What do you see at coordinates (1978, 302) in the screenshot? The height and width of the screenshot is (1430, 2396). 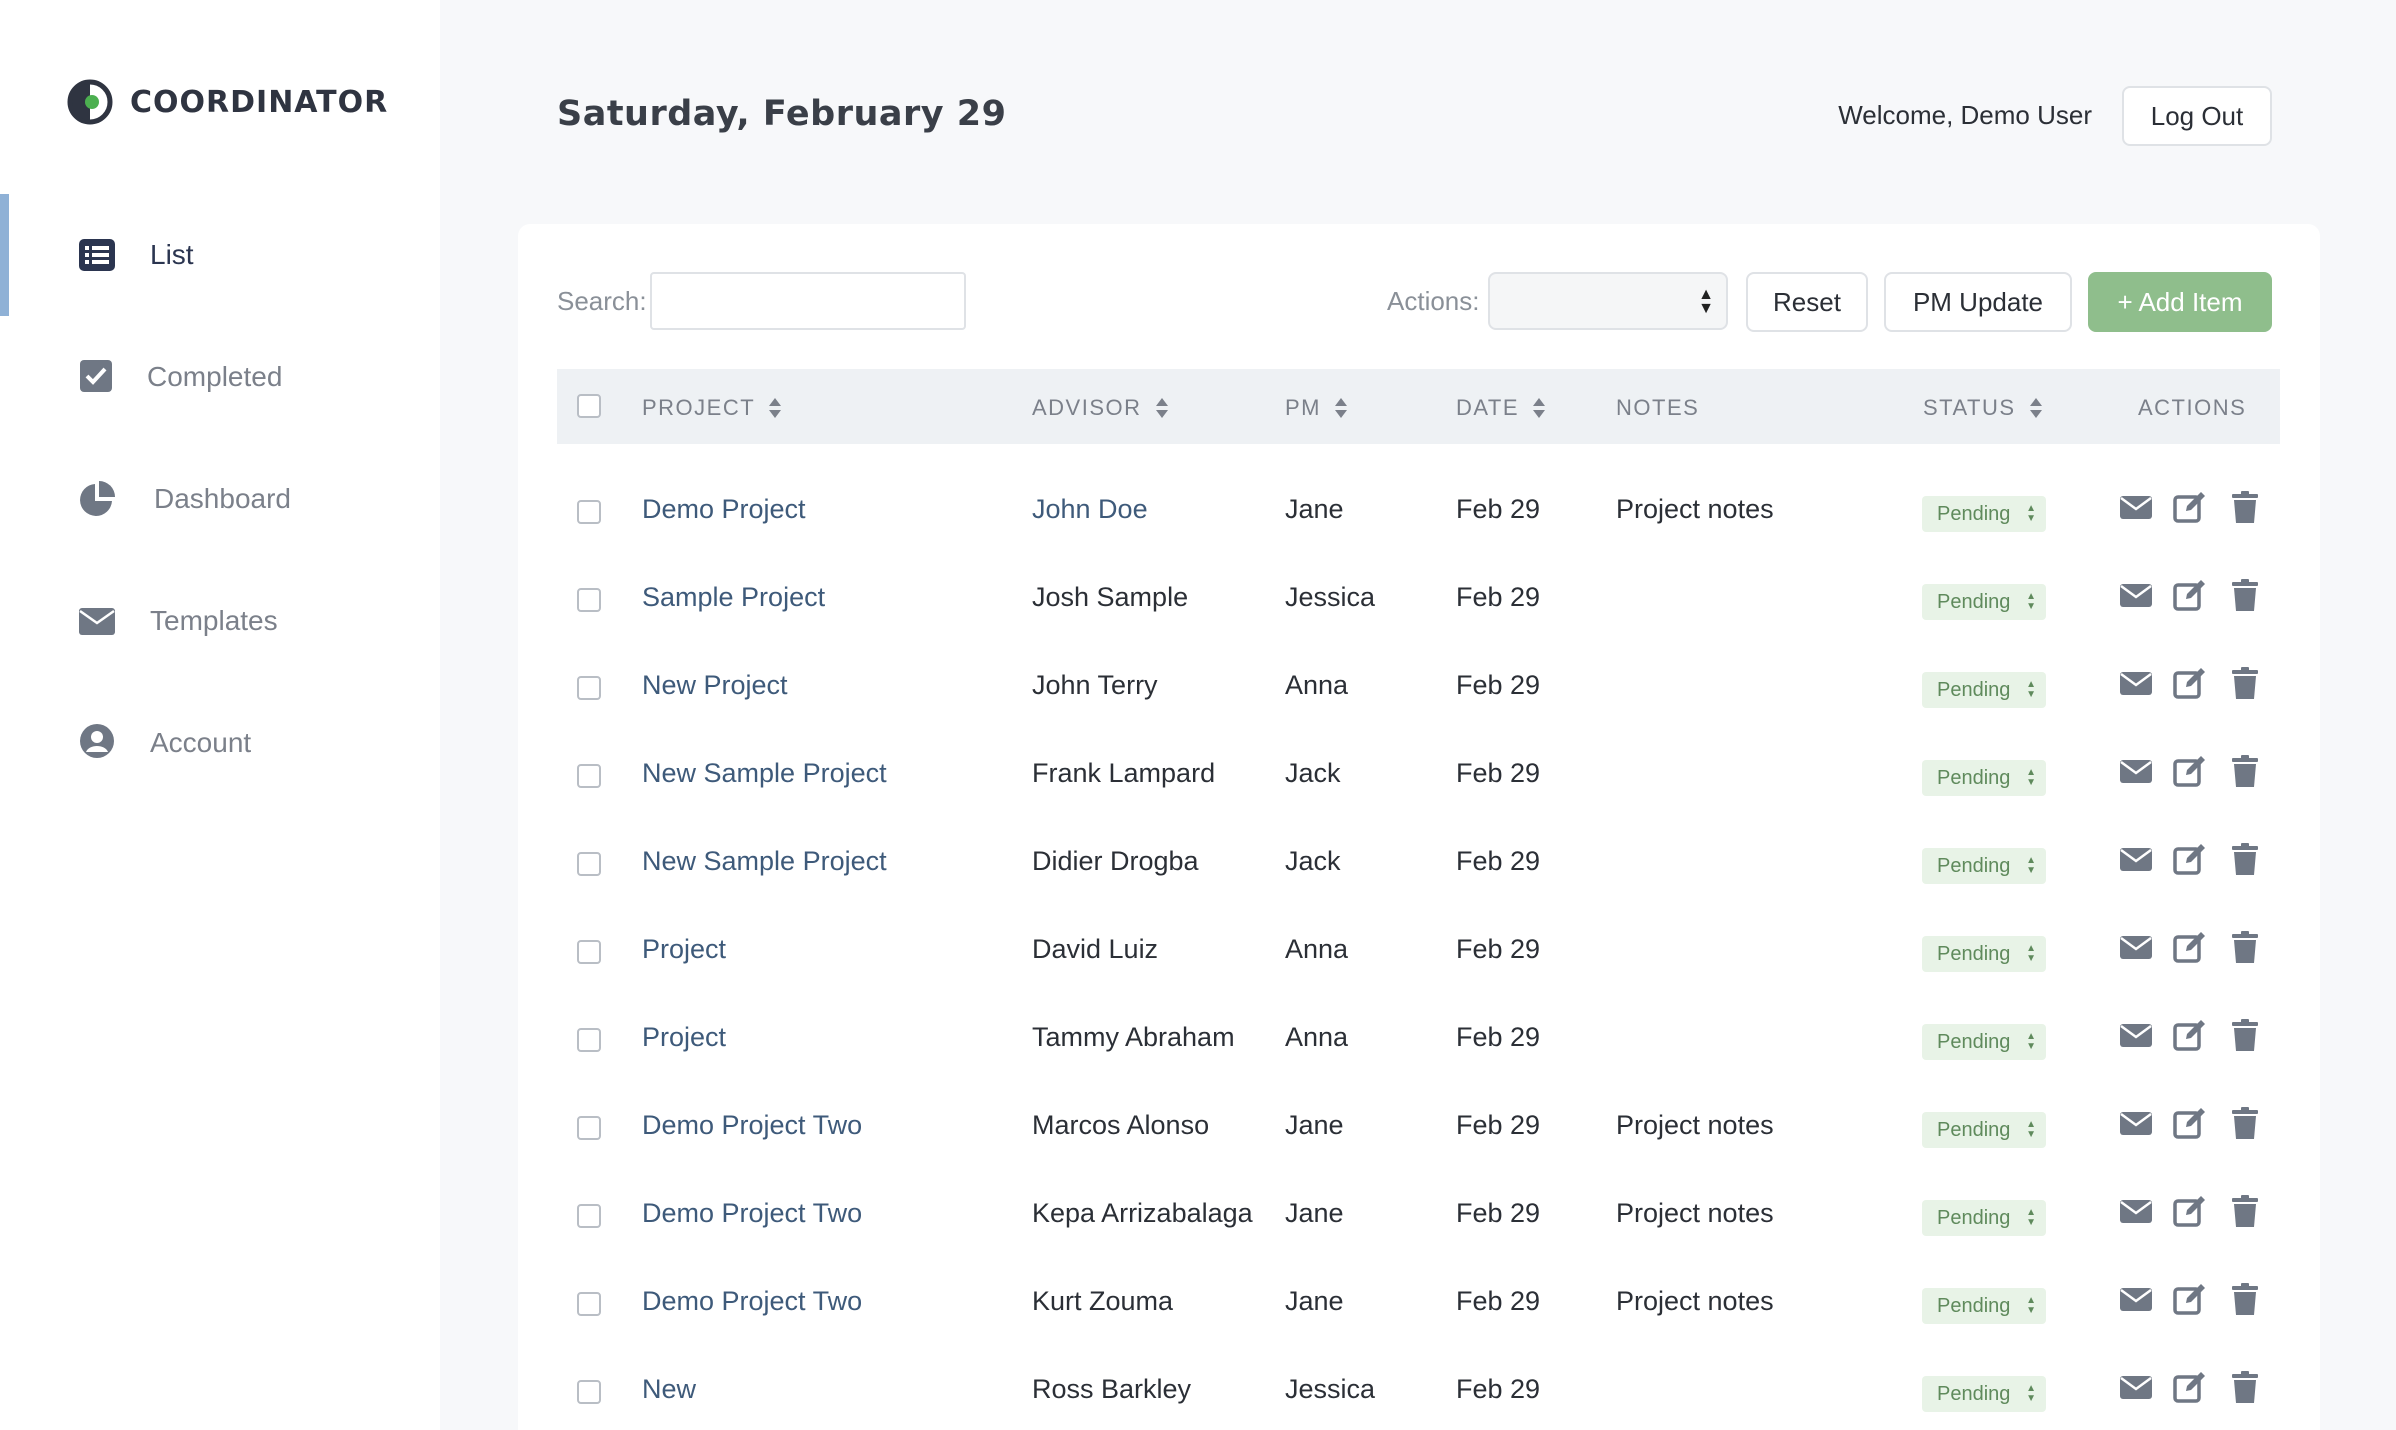 I see `pm-update-button: PM Update` at bounding box center [1978, 302].